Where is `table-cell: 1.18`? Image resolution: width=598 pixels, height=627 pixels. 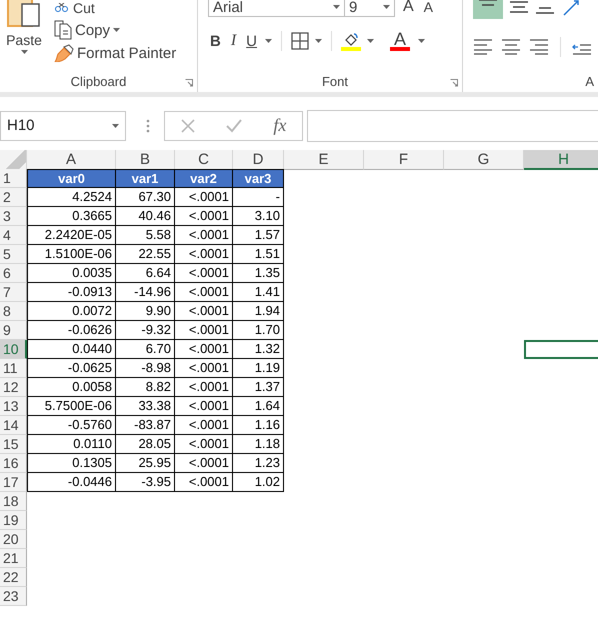 table-cell: 1.18 is located at coordinates (258, 444).